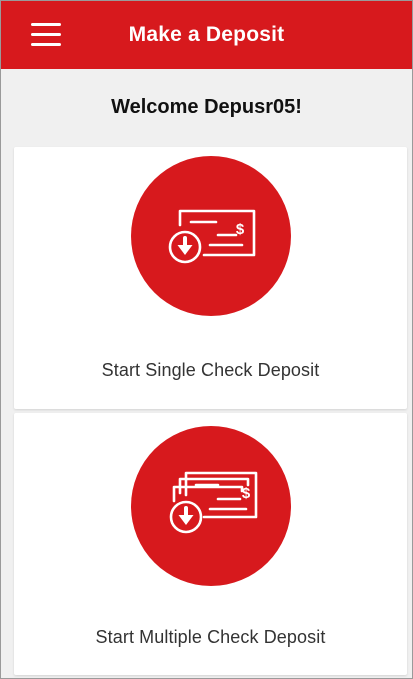  I want to click on page-title: Make a Deposit, so click(206, 34).